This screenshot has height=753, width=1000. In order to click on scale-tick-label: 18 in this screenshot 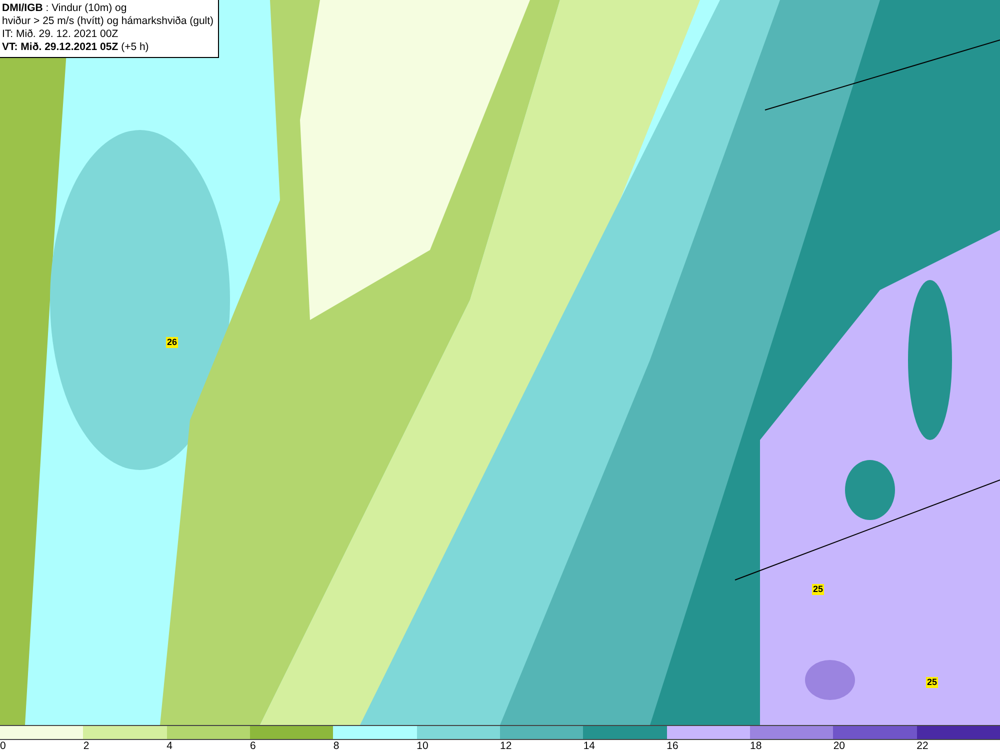, I will do `click(756, 746)`.